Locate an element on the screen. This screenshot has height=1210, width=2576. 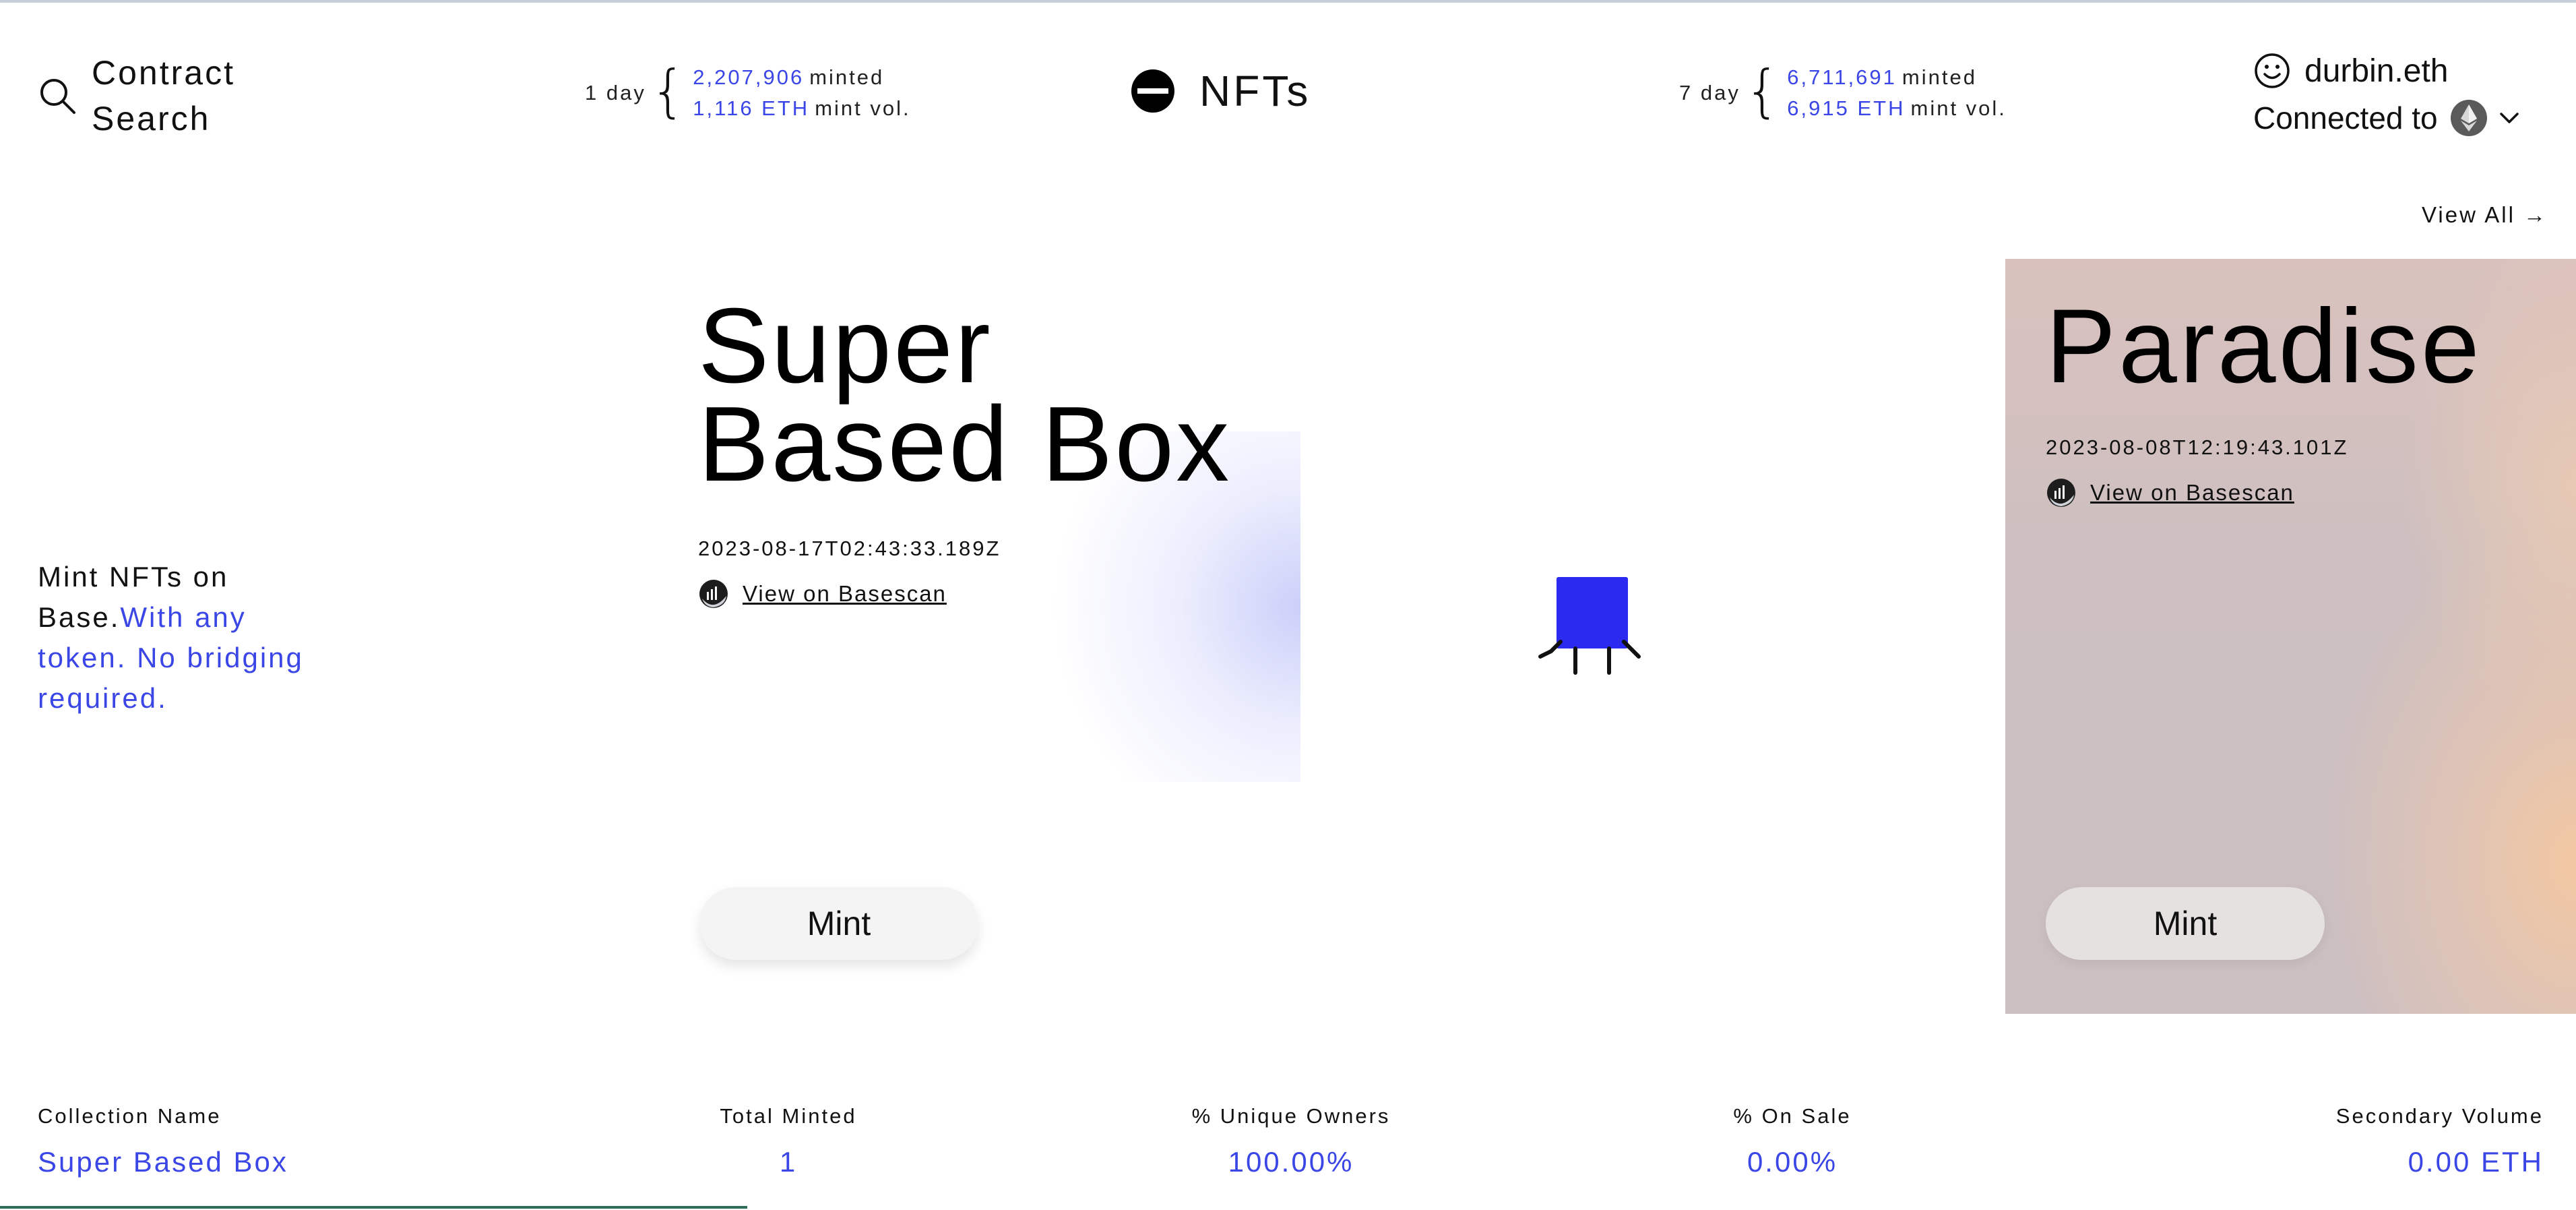
account-button: durbin.eth is located at coordinates (2401, 70).